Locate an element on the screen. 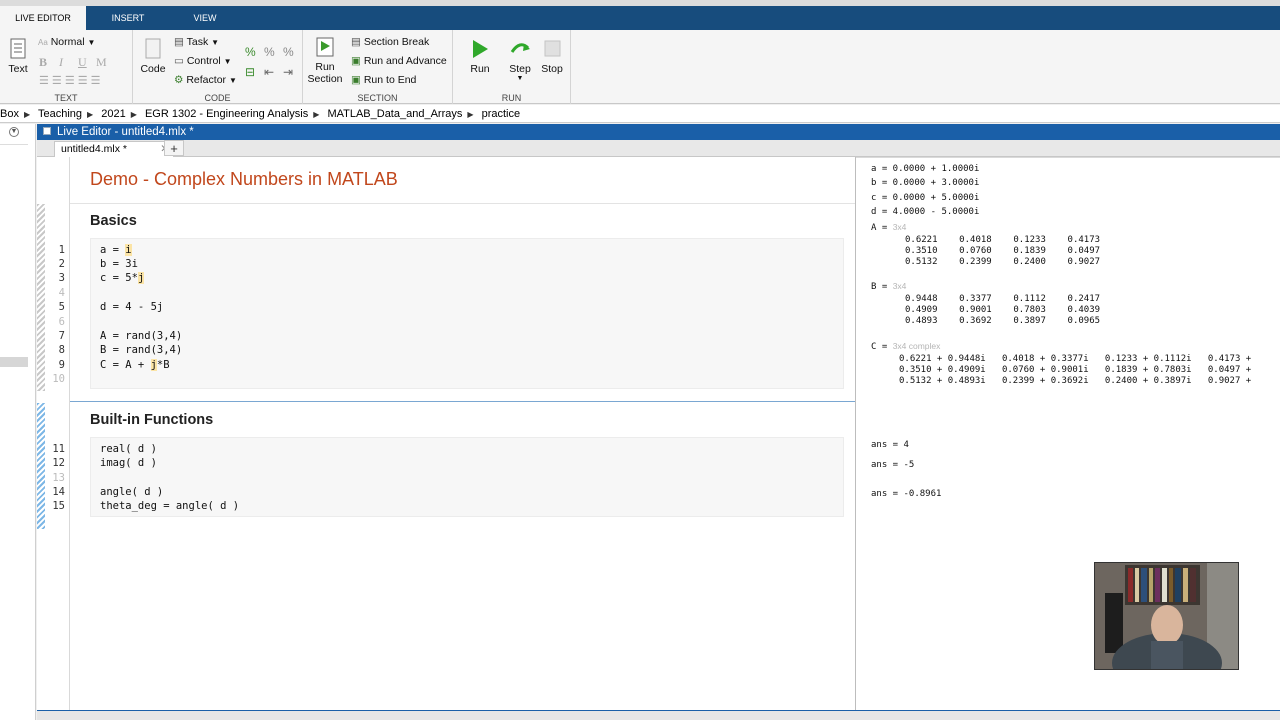 The height and width of the screenshot is (720, 1280). output-c: c = 0.0000 + 5.0000i is located at coordinates (925, 198).